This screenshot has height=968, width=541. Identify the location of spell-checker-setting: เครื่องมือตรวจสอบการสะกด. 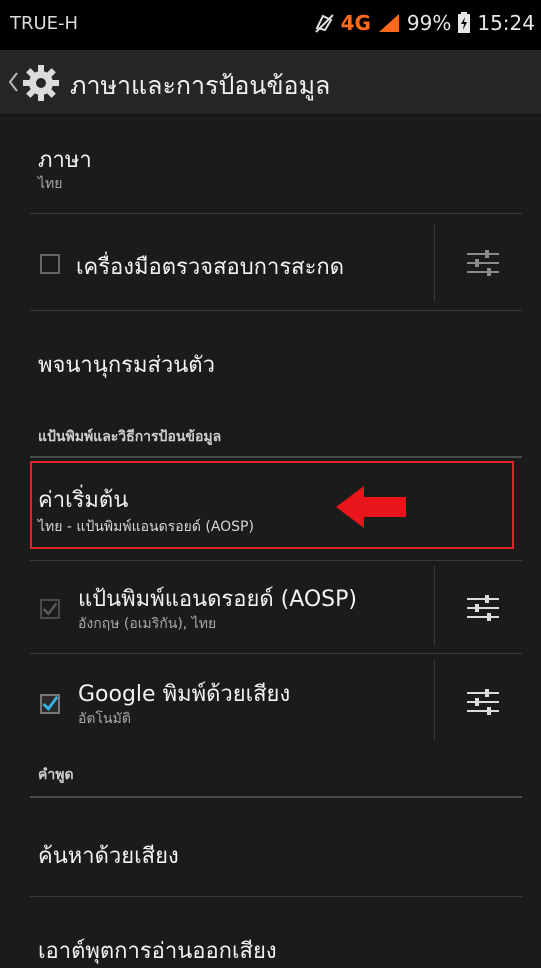
(270, 262).